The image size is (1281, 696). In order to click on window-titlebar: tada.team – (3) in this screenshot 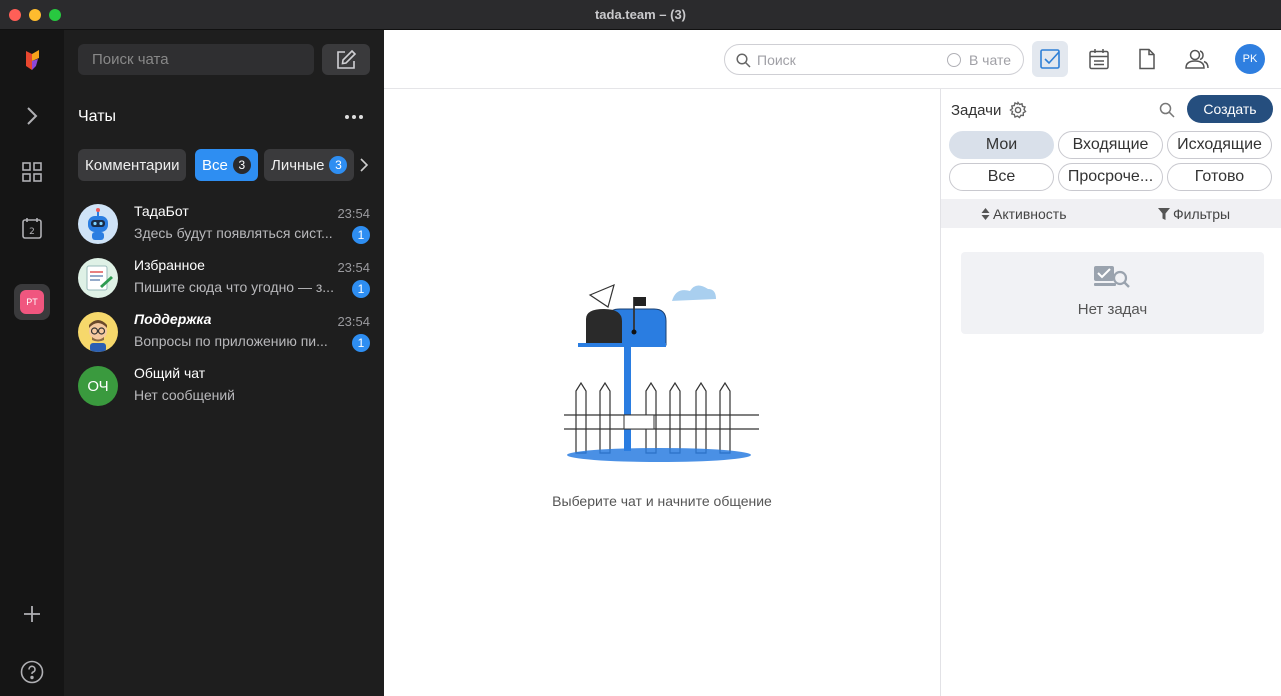, I will do `click(640, 15)`.